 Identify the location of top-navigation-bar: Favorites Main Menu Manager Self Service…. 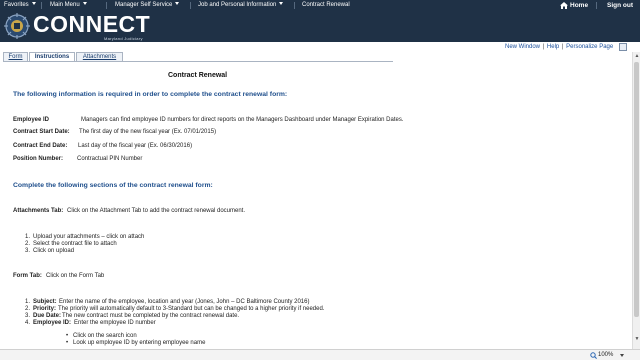
(320, 5).